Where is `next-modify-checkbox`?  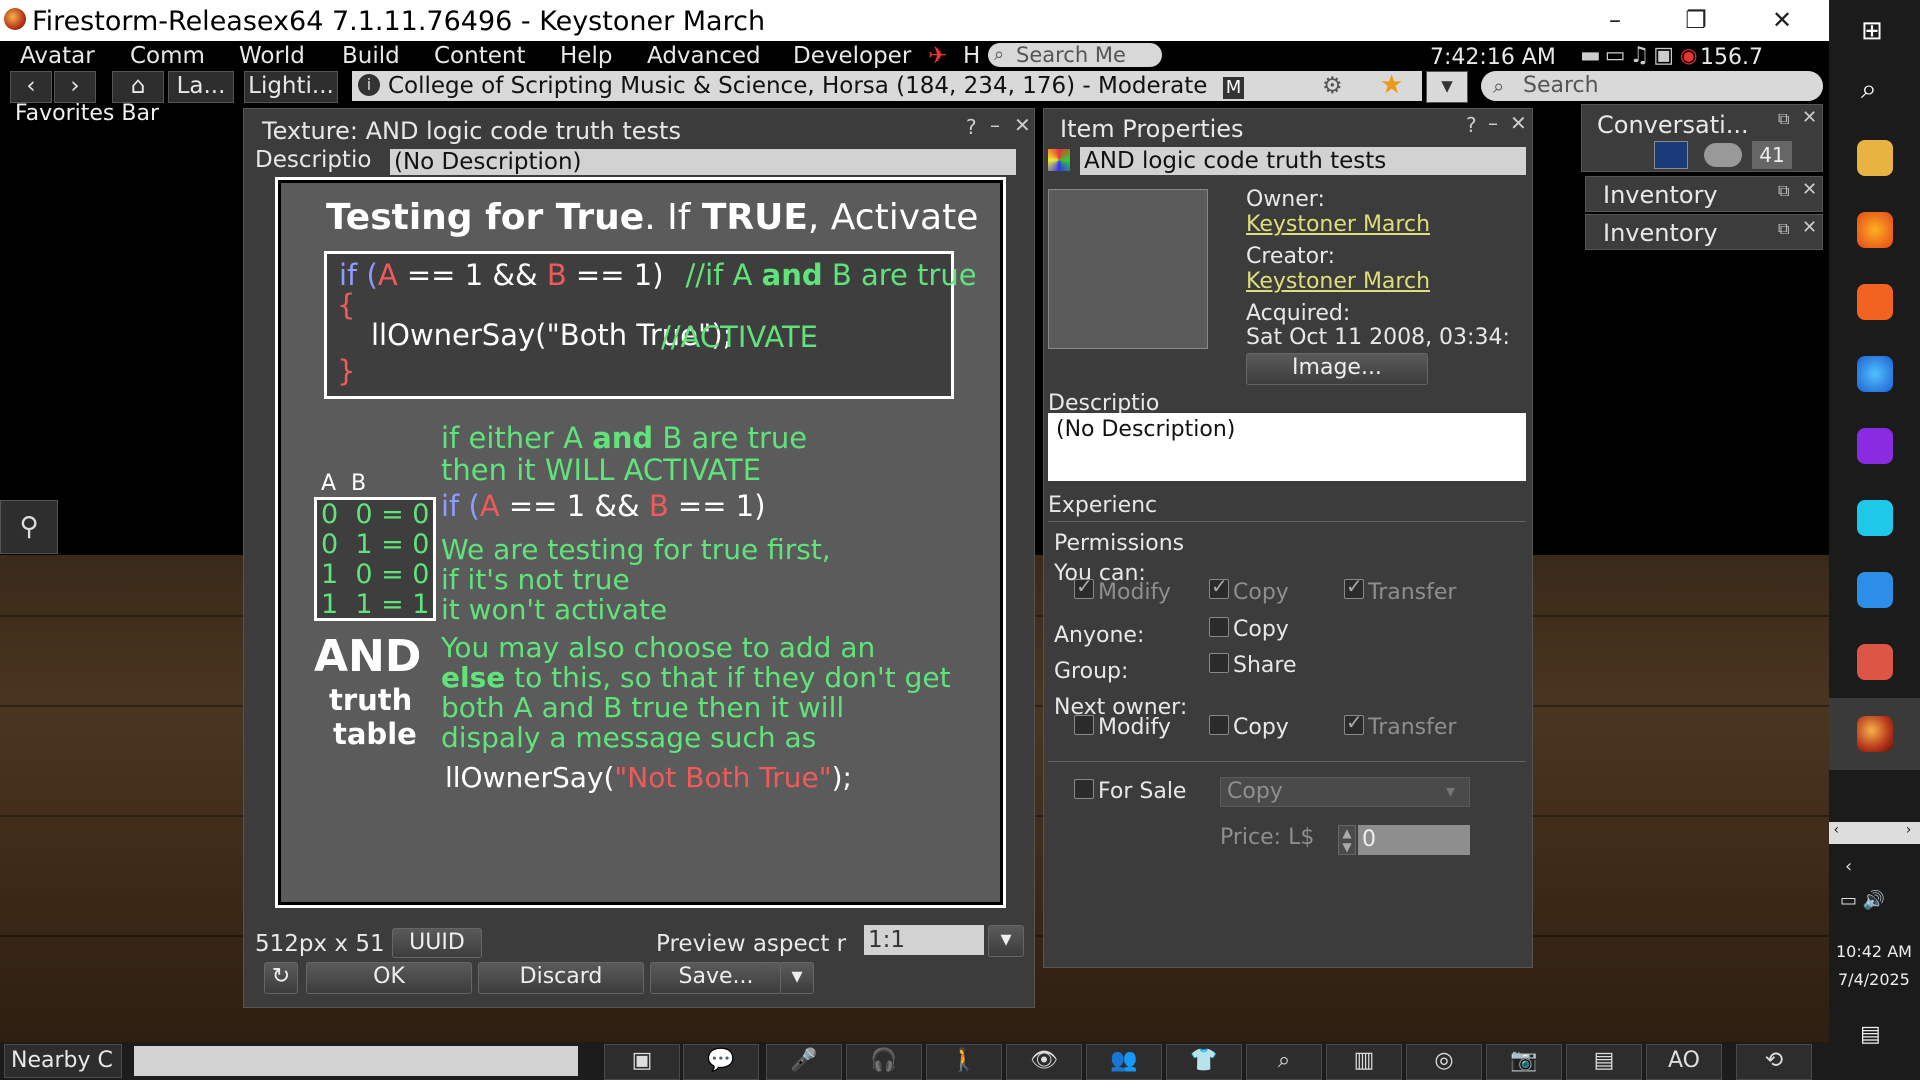 next-modify-checkbox is located at coordinates (1084, 725).